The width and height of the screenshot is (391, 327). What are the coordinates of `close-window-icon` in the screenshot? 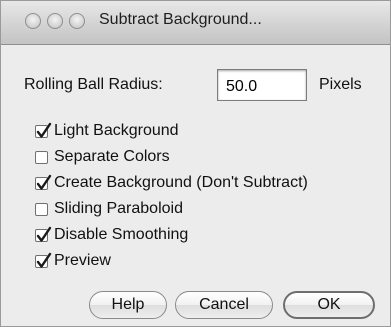 It's located at (33, 21).